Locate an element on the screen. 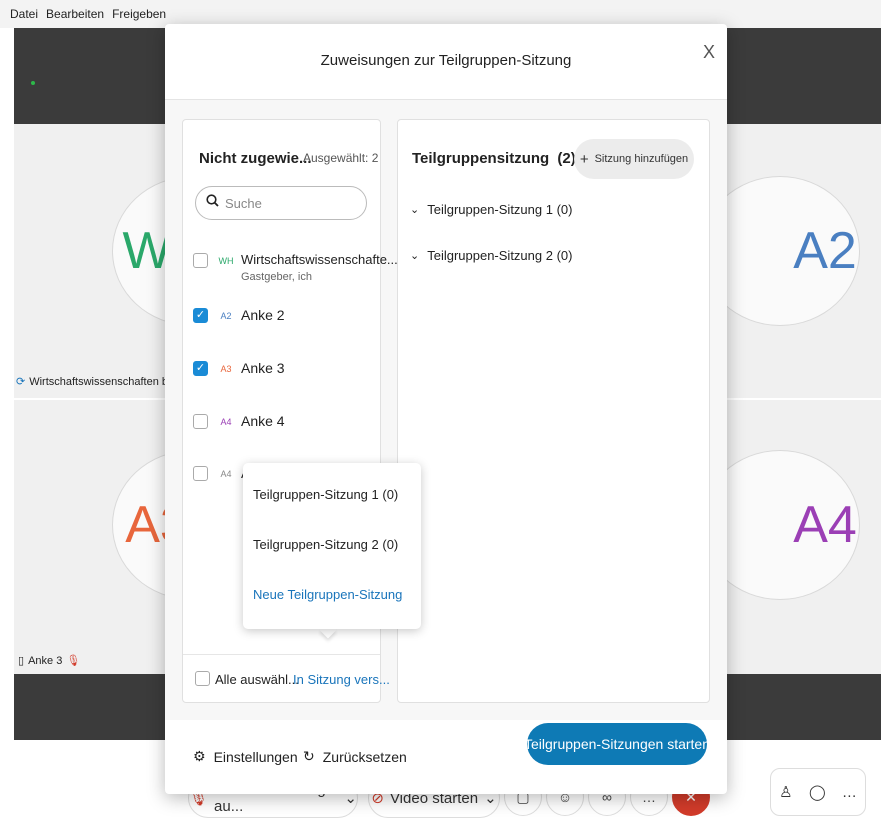  session-row-1: ⌄ Teilgruppen-Sitzung 1 (0) is located at coordinates (491, 209).